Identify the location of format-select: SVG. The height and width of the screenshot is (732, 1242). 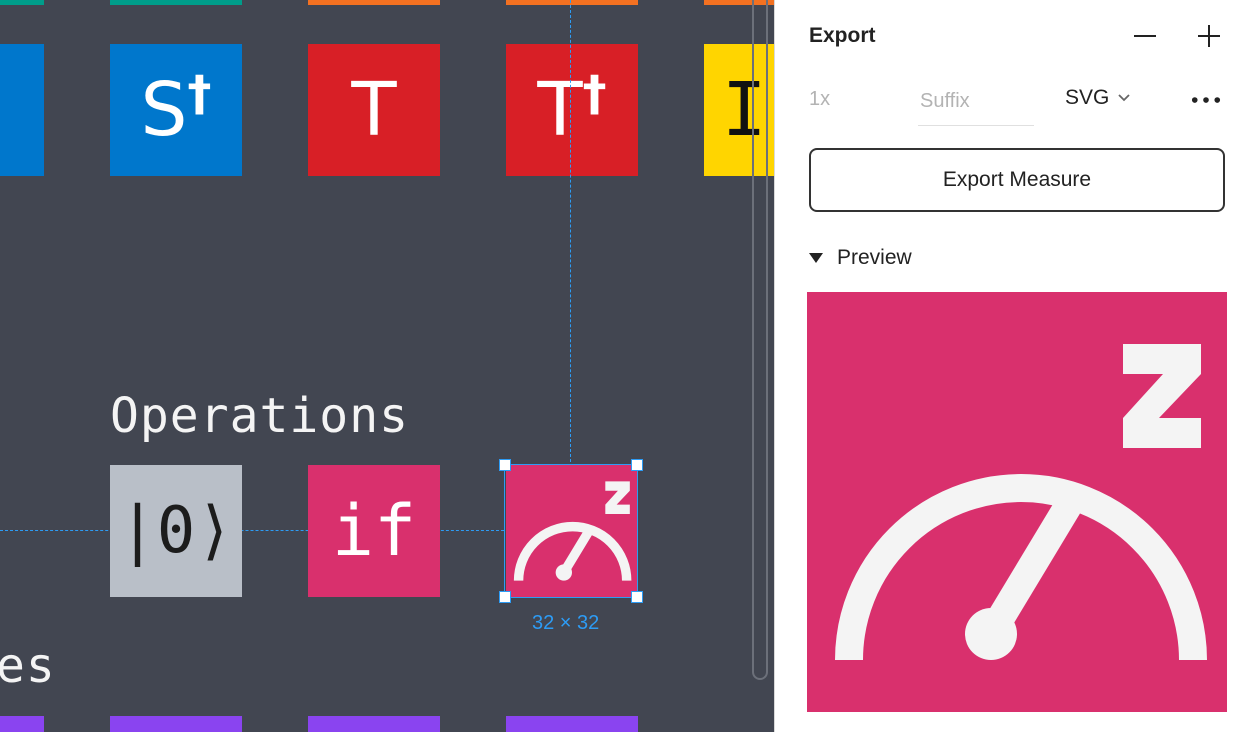
(1098, 98).